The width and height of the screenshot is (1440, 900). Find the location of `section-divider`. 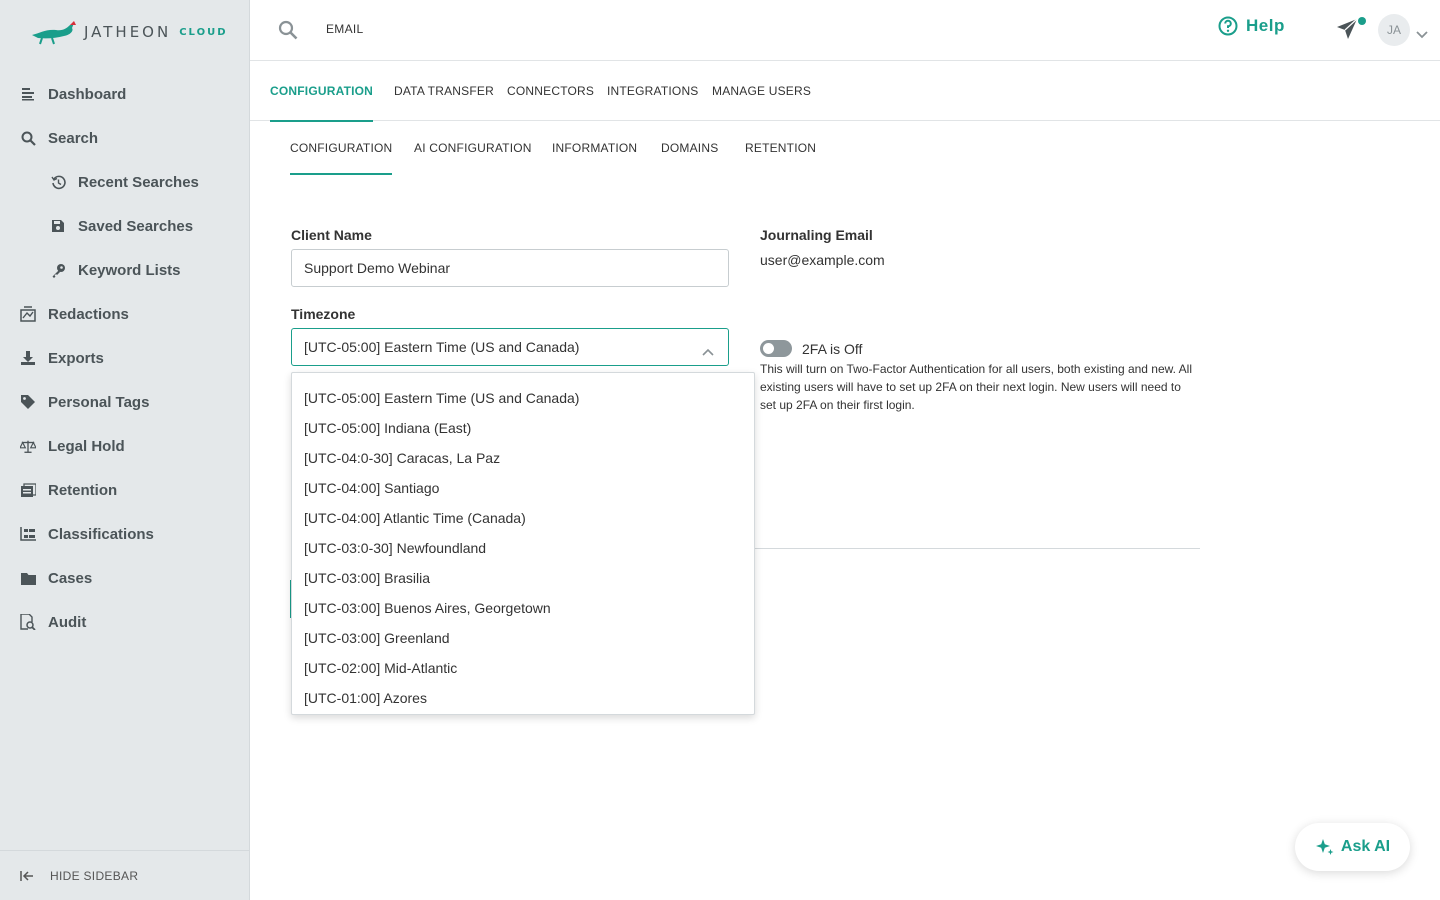

section-divider is located at coordinates (977, 548).